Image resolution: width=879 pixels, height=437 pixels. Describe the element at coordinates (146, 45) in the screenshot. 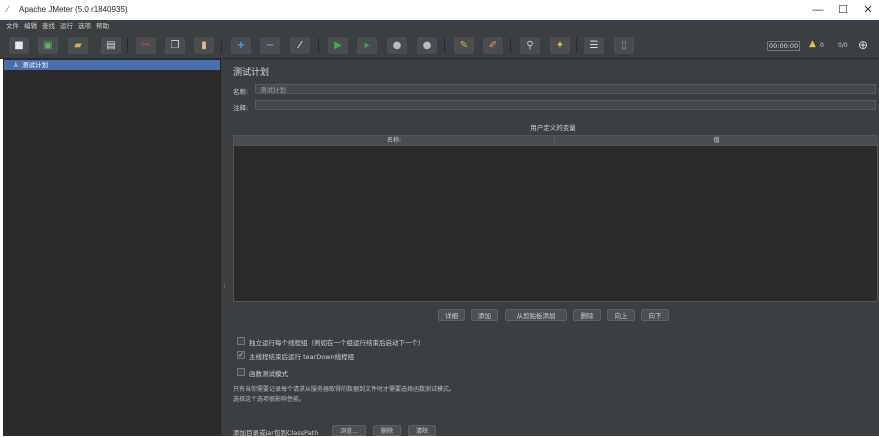

I see `cut-icon: ✂` at that location.